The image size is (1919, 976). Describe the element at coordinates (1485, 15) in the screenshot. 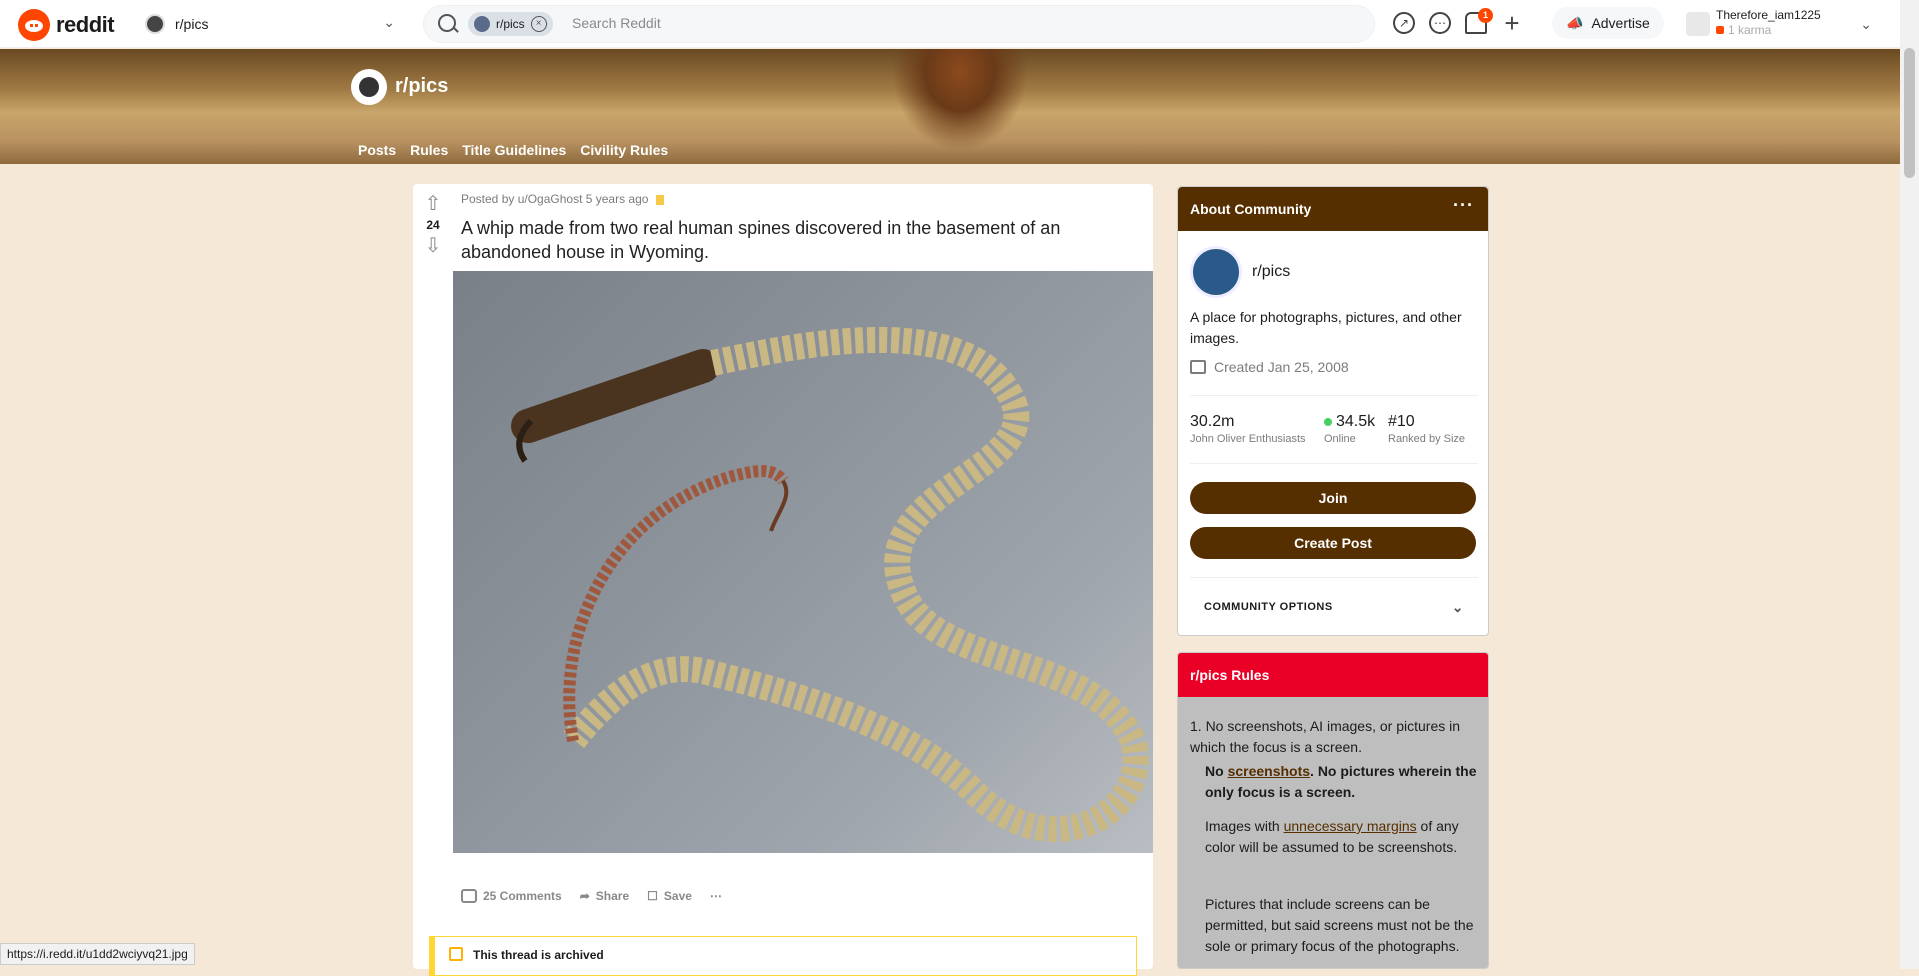

I see `notification-badge: 1` at that location.